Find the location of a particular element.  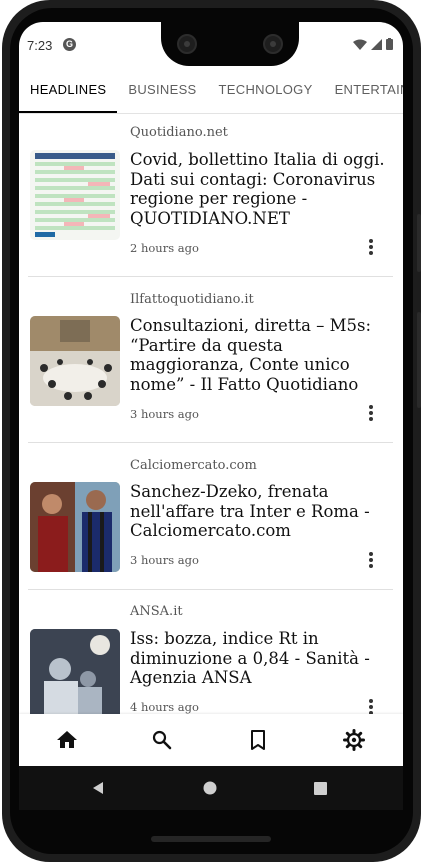

wifi-icon is located at coordinates (360, 44).